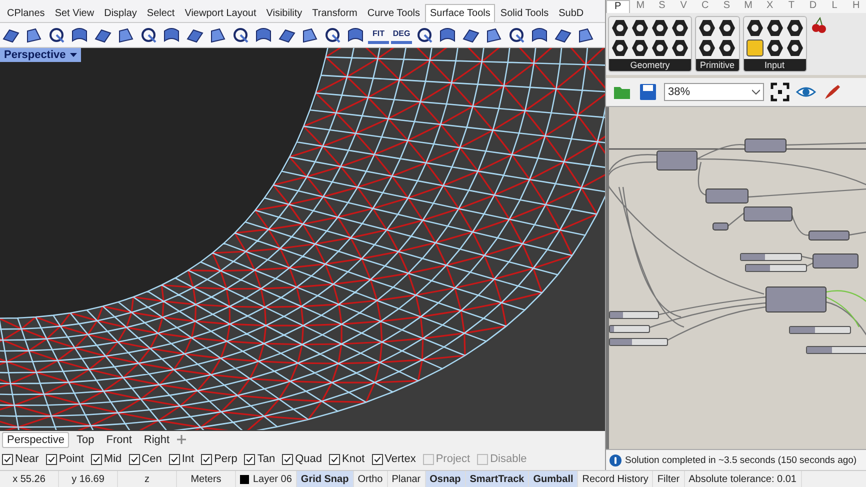  I want to click on component-tab: L, so click(835, 6).